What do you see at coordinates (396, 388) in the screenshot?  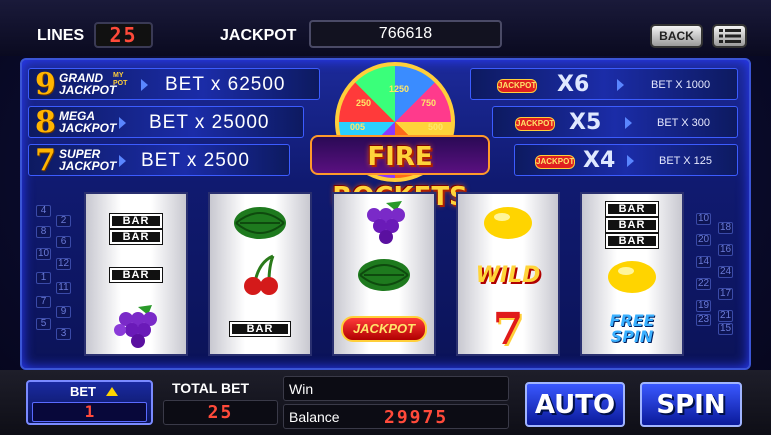 I see `win-panel: Win` at bounding box center [396, 388].